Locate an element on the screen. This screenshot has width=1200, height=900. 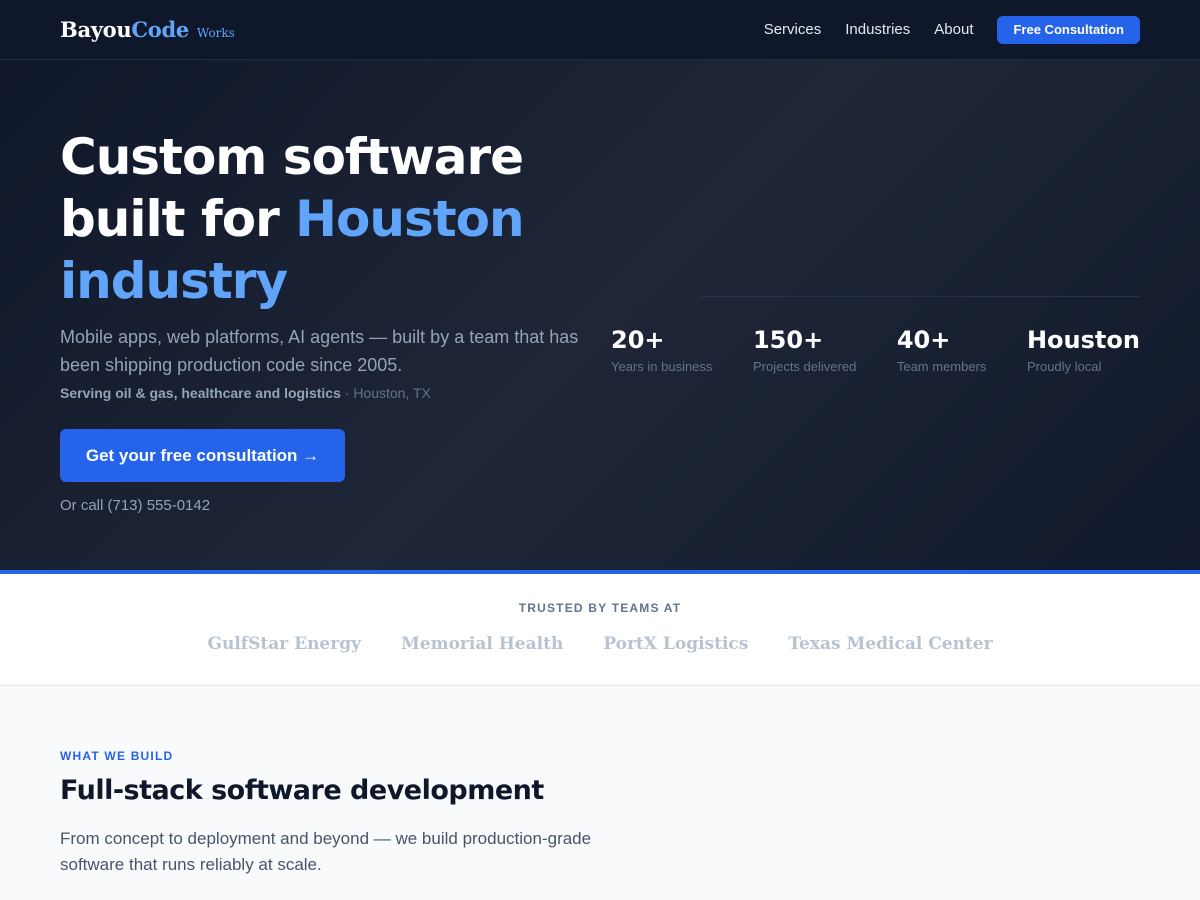
stat-years: 20+ Years in business is located at coordinates (661, 349).